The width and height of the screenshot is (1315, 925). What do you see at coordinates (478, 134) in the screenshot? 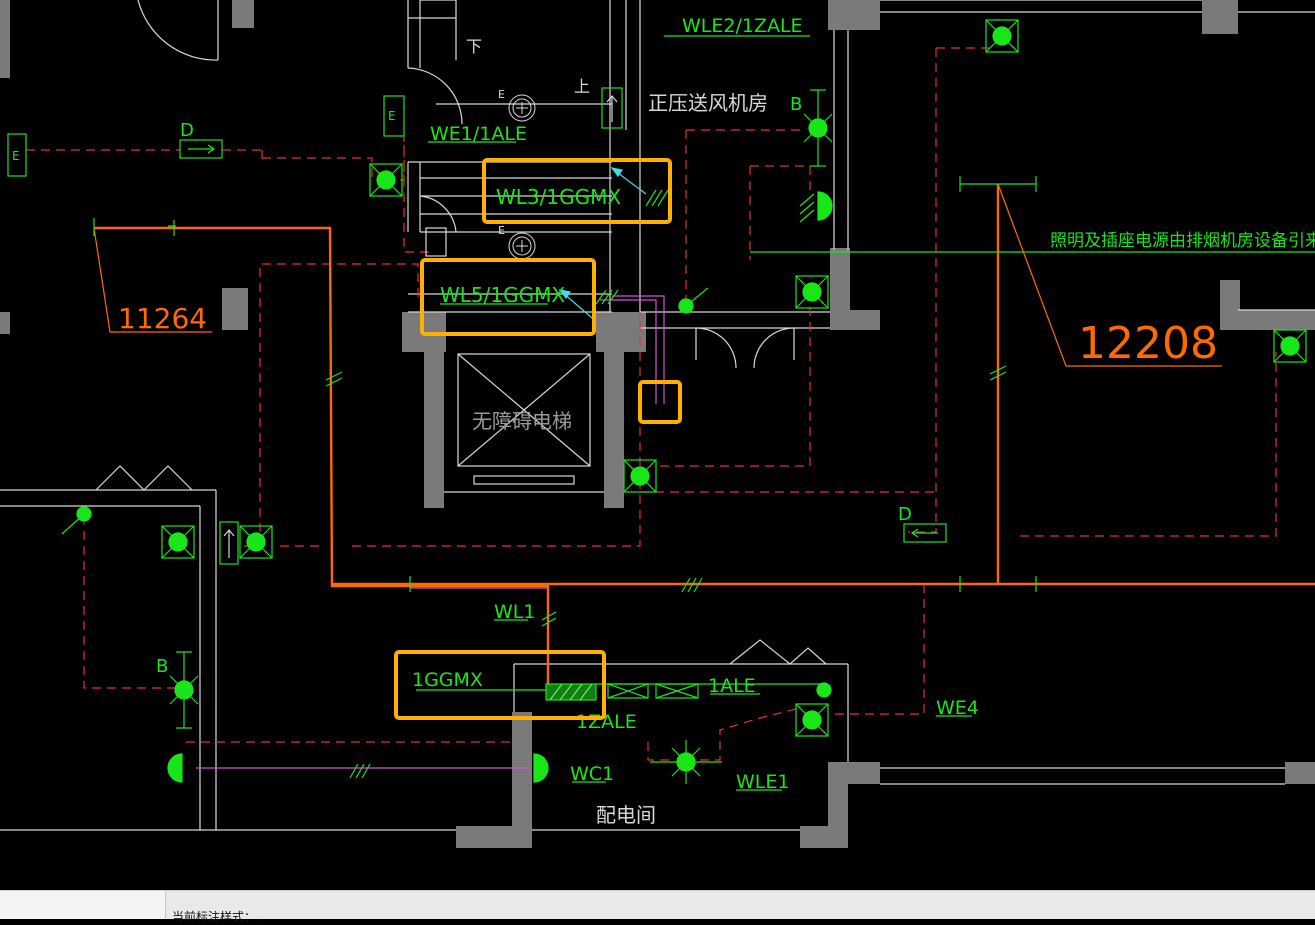
I see `label-we1-1ale: WE1/1ALE` at bounding box center [478, 134].